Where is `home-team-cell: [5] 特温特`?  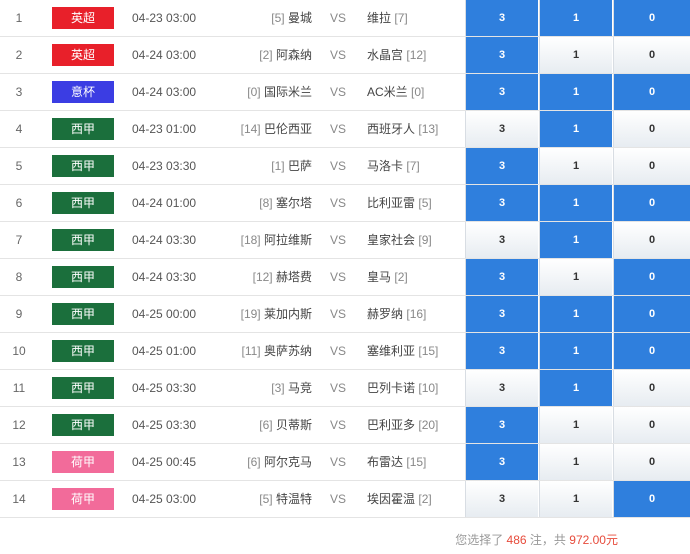
home-team-cell: [5] 特温特 is located at coordinates (262, 499).